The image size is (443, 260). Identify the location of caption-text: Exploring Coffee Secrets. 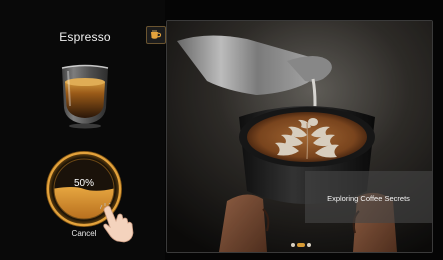
(368, 198).